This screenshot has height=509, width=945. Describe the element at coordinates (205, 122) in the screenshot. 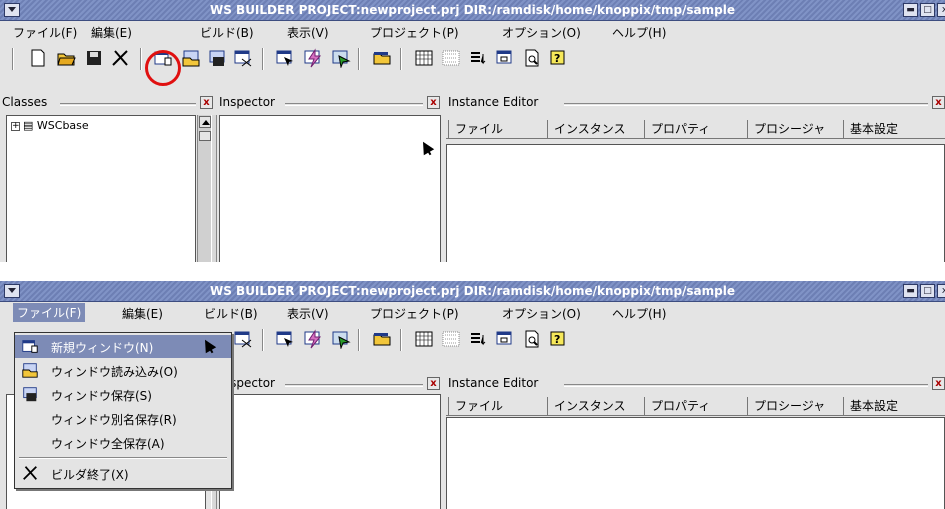

I see `scroll-up-icon` at that location.